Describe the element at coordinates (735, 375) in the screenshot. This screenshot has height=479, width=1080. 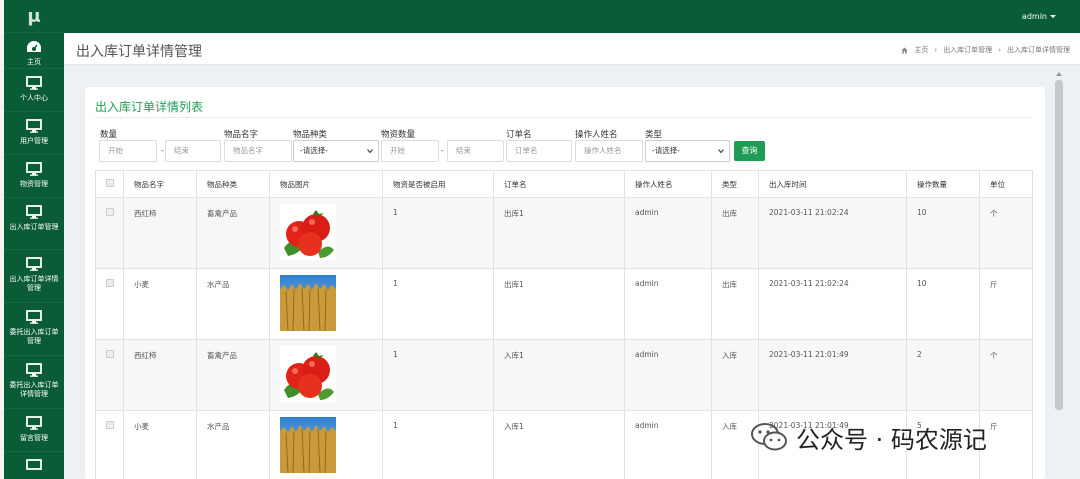
I see `cell-type: 入库` at that location.